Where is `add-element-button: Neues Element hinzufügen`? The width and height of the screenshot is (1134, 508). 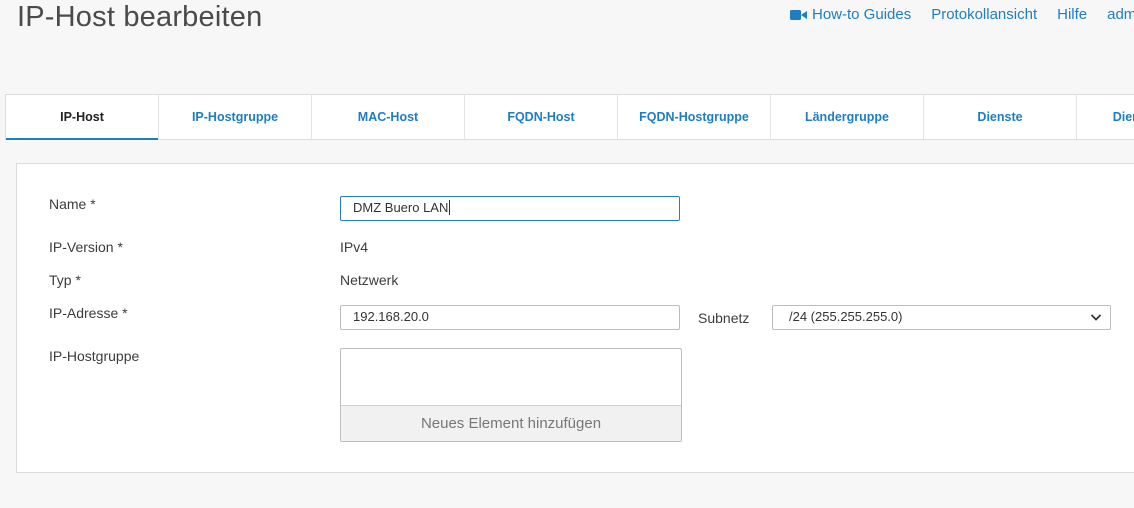
add-element-button: Neues Element hinzufügen is located at coordinates (511, 423).